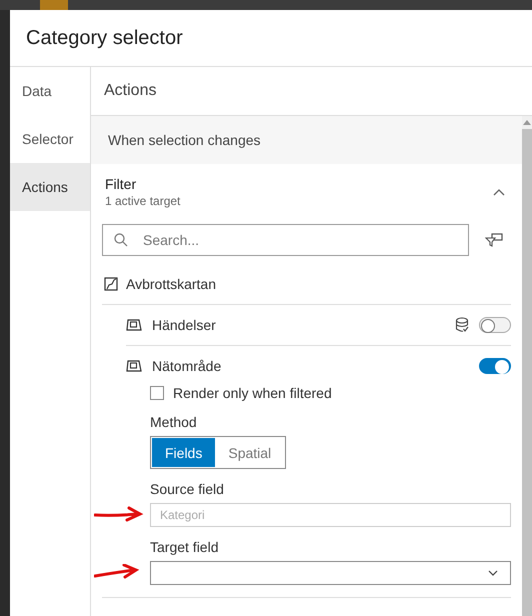  Describe the element at coordinates (187, 489) in the screenshot. I see `field-label: Source field` at that location.